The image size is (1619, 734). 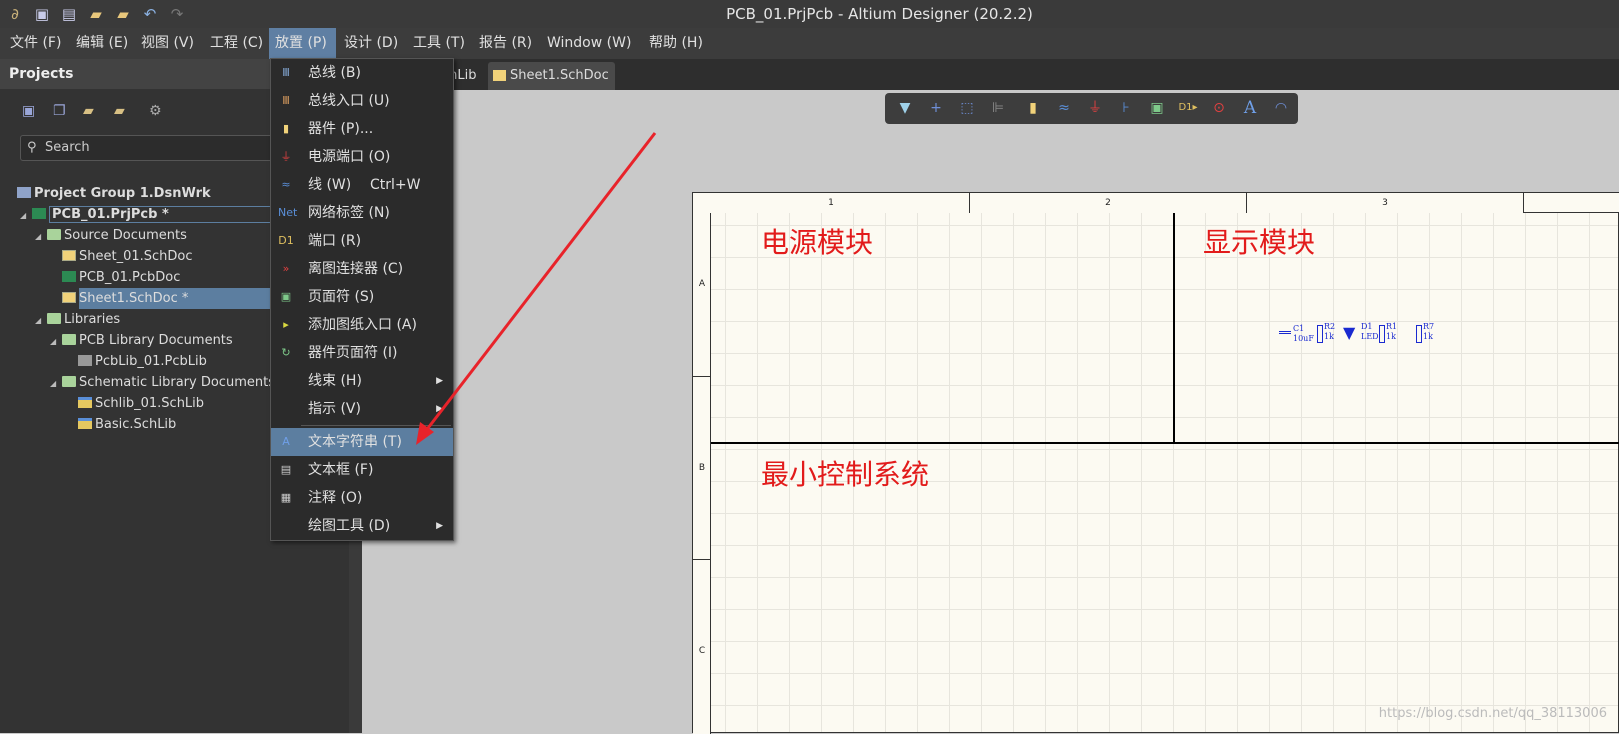 What do you see at coordinates (536, 288) in the screenshot?
I see `annotation-arrow` at bounding box center [536, 288].